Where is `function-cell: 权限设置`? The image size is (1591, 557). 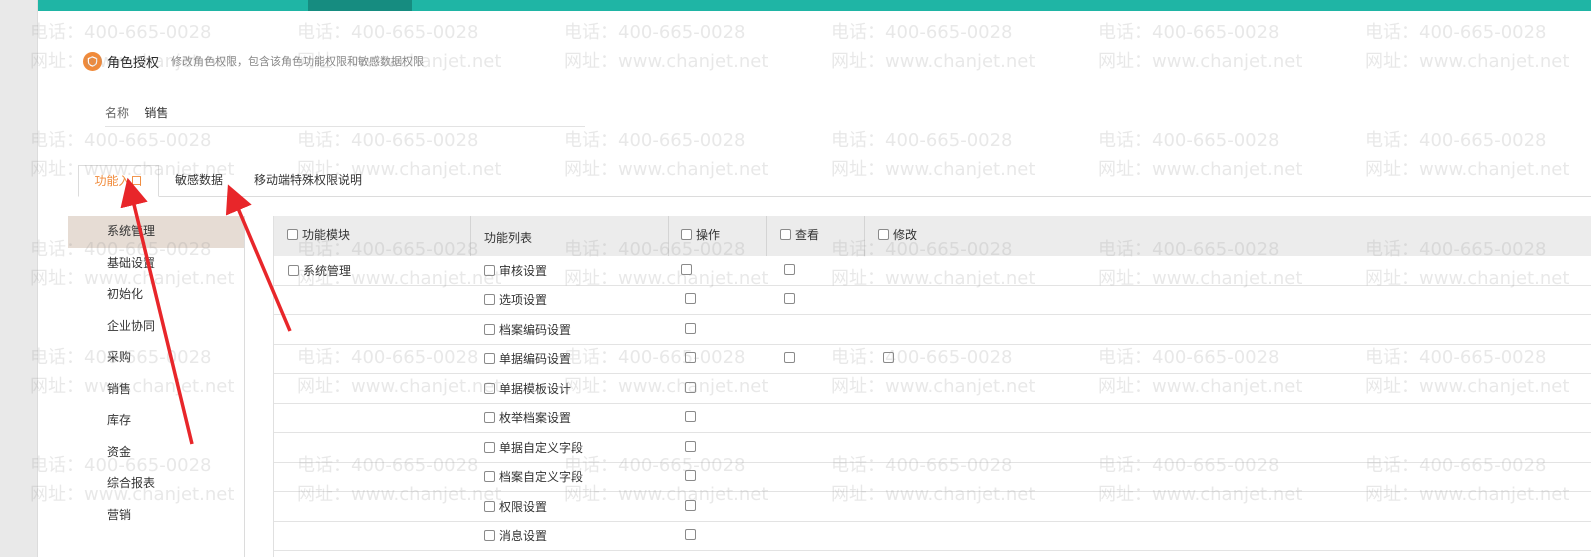 function-cell: 权限设置 is located at coordinates (515, 506).